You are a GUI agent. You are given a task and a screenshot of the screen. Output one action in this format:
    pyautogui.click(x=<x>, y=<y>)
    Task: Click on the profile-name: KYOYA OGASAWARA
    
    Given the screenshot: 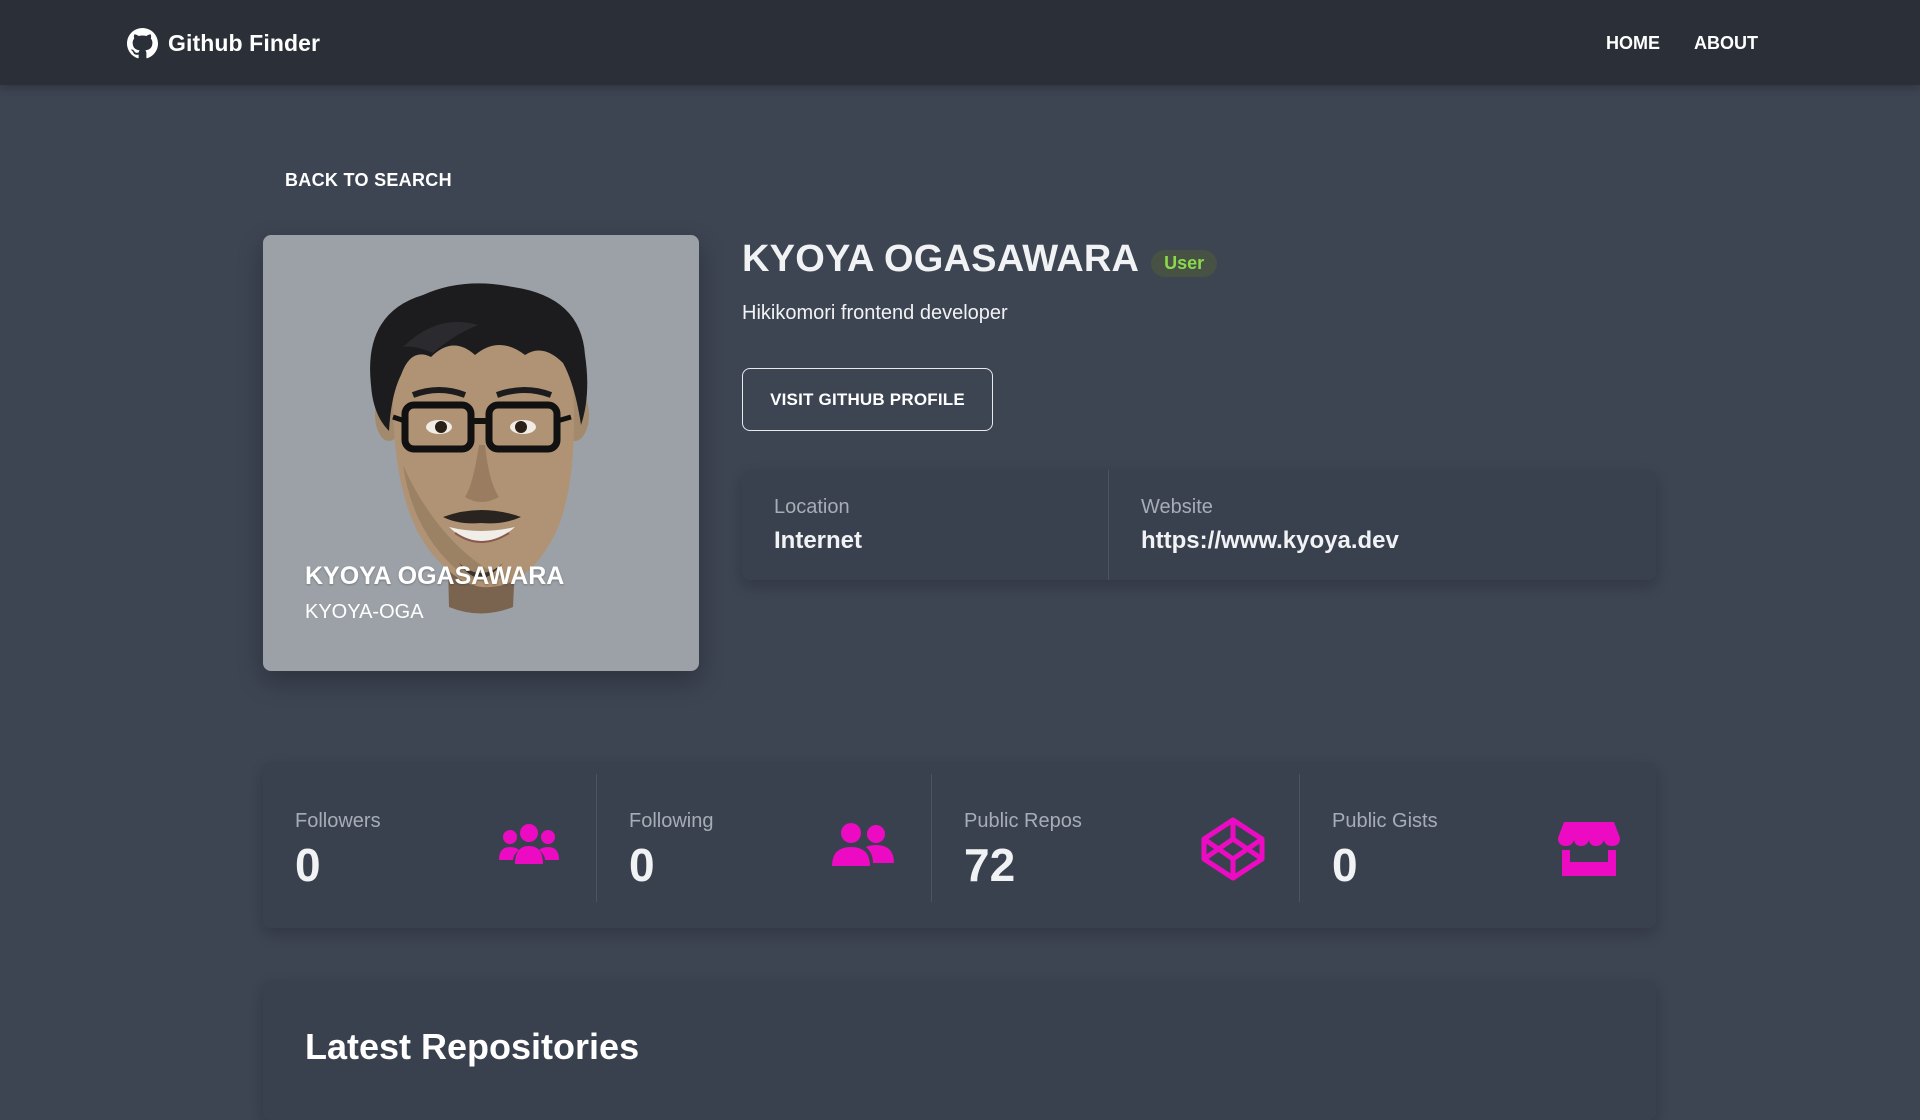 What is the action you would take?
    pyautogui.click(x=941, y=259)
    